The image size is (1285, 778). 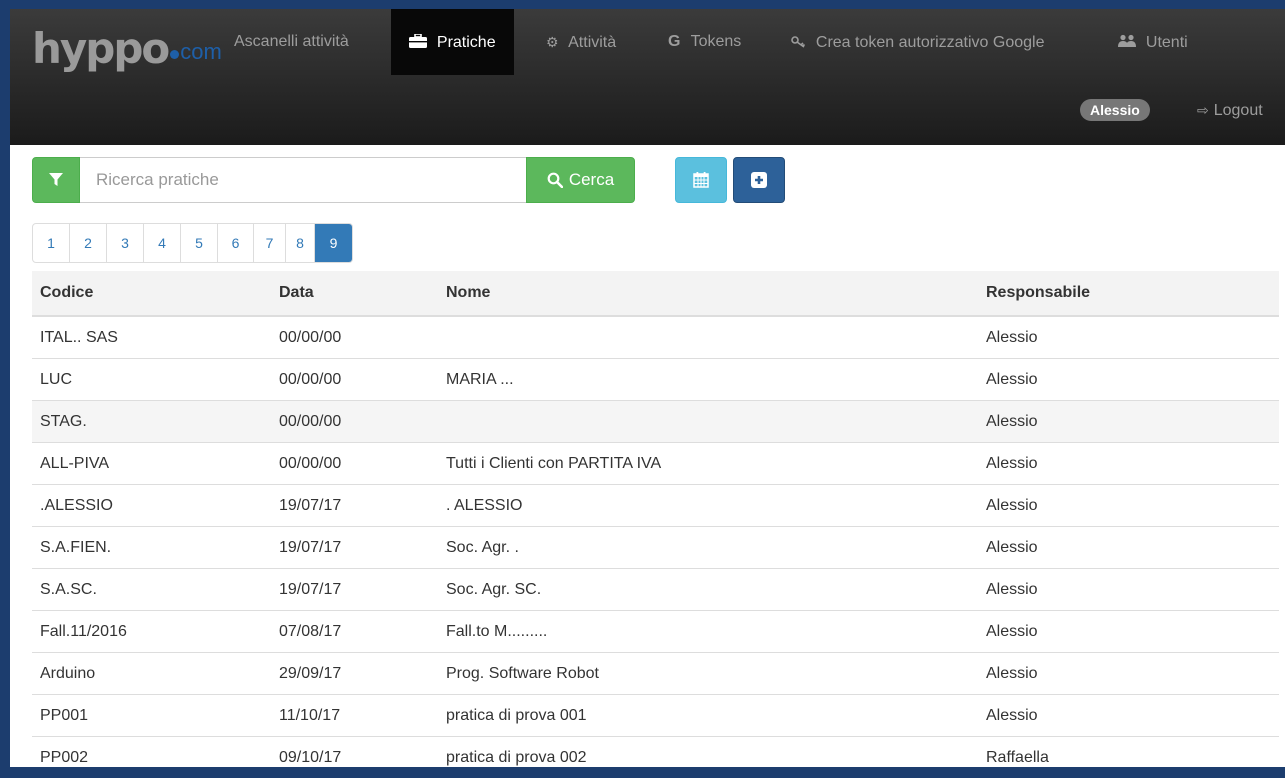 What do you see at coordinates (124, 243) in the screenshot?
I see `page-3: 3` at bounding box center [124, 243].